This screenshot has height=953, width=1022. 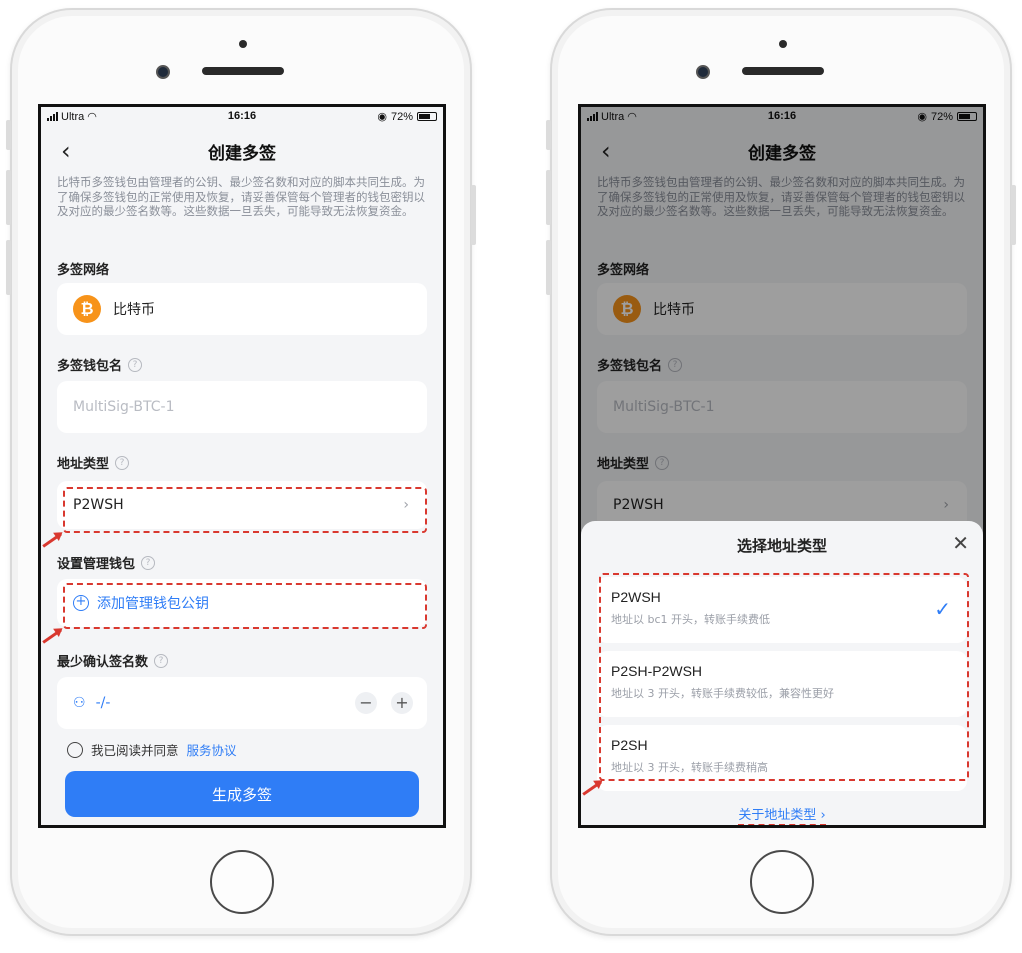 I want to click on nav-bar: ‹ 创建多签, so click(x=242, y=151).